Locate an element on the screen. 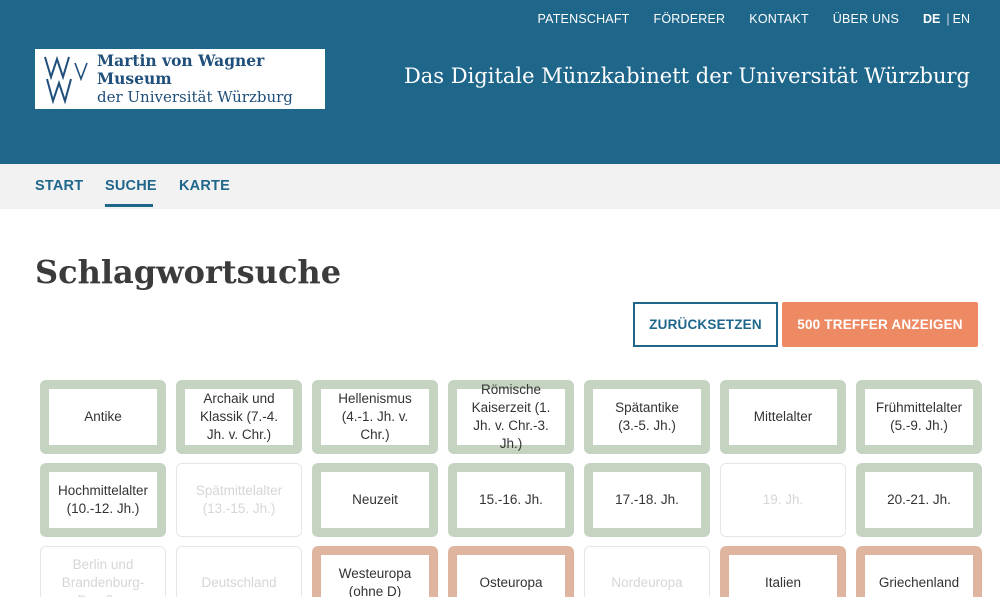 The image size is (1000, 597). language-switcher: DE | EN is located at coordinates (946, 19).